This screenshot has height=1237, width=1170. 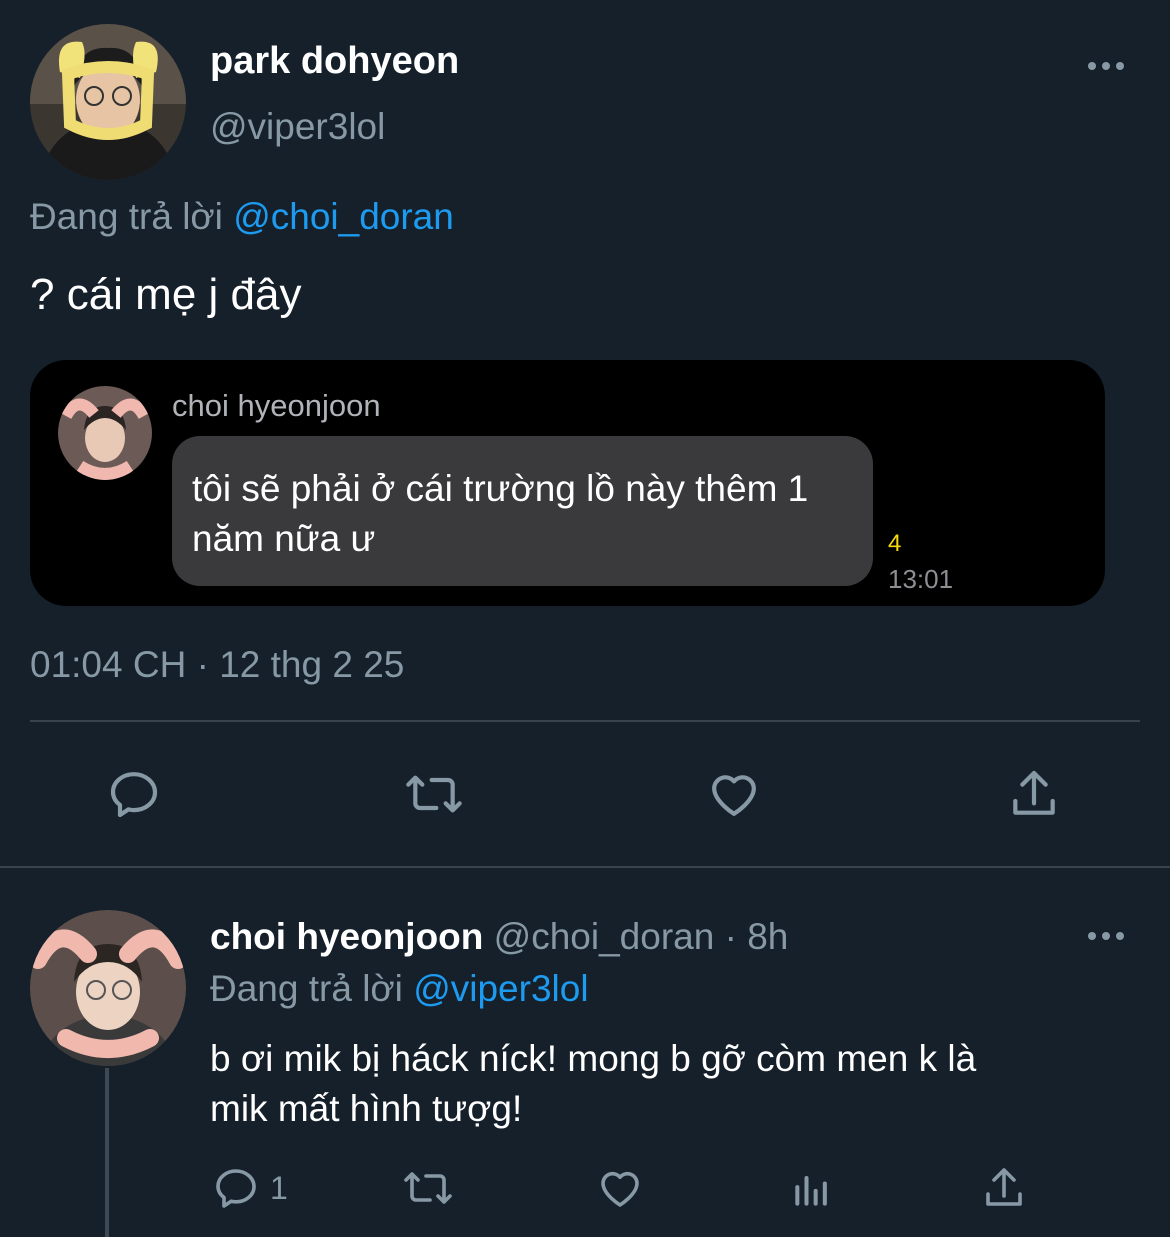 I want to click on chat-sender-name: choi hyeonjoon, so click(x=276, y=405).